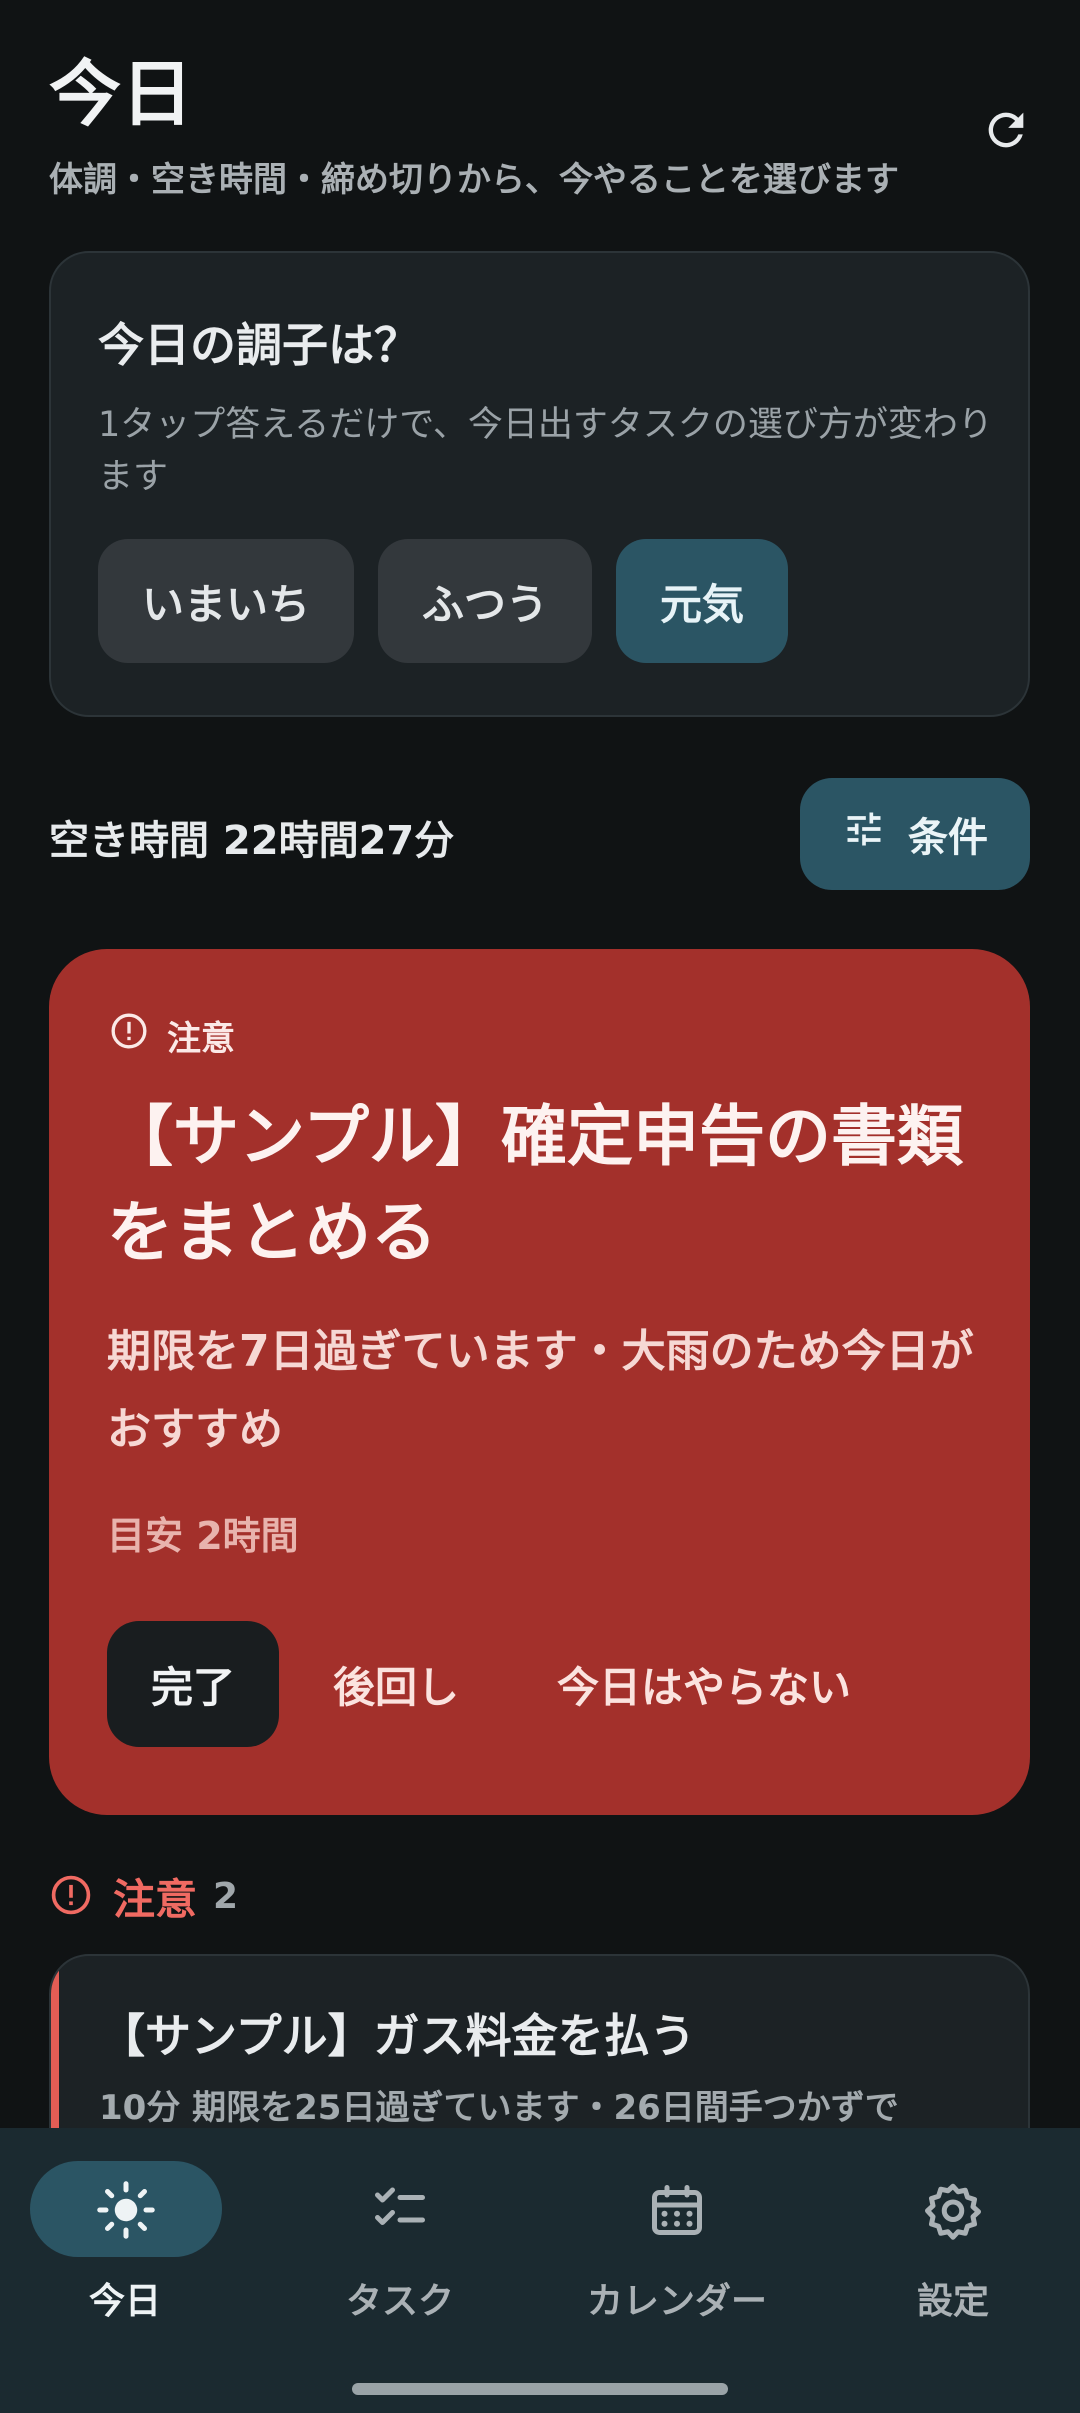 The width and height of the screenshot is (1080, 2413). What do you see at coordinates (252, 841) in the screenshot?
I see `free-time-text: 空き時間 22時間27分` at bounding box center [252, 841].